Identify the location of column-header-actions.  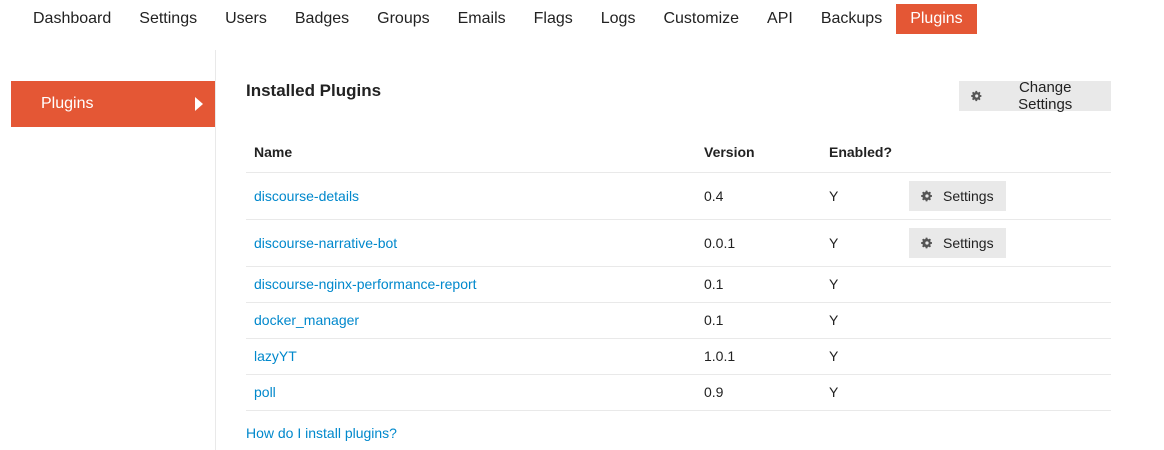
(1006, 152).